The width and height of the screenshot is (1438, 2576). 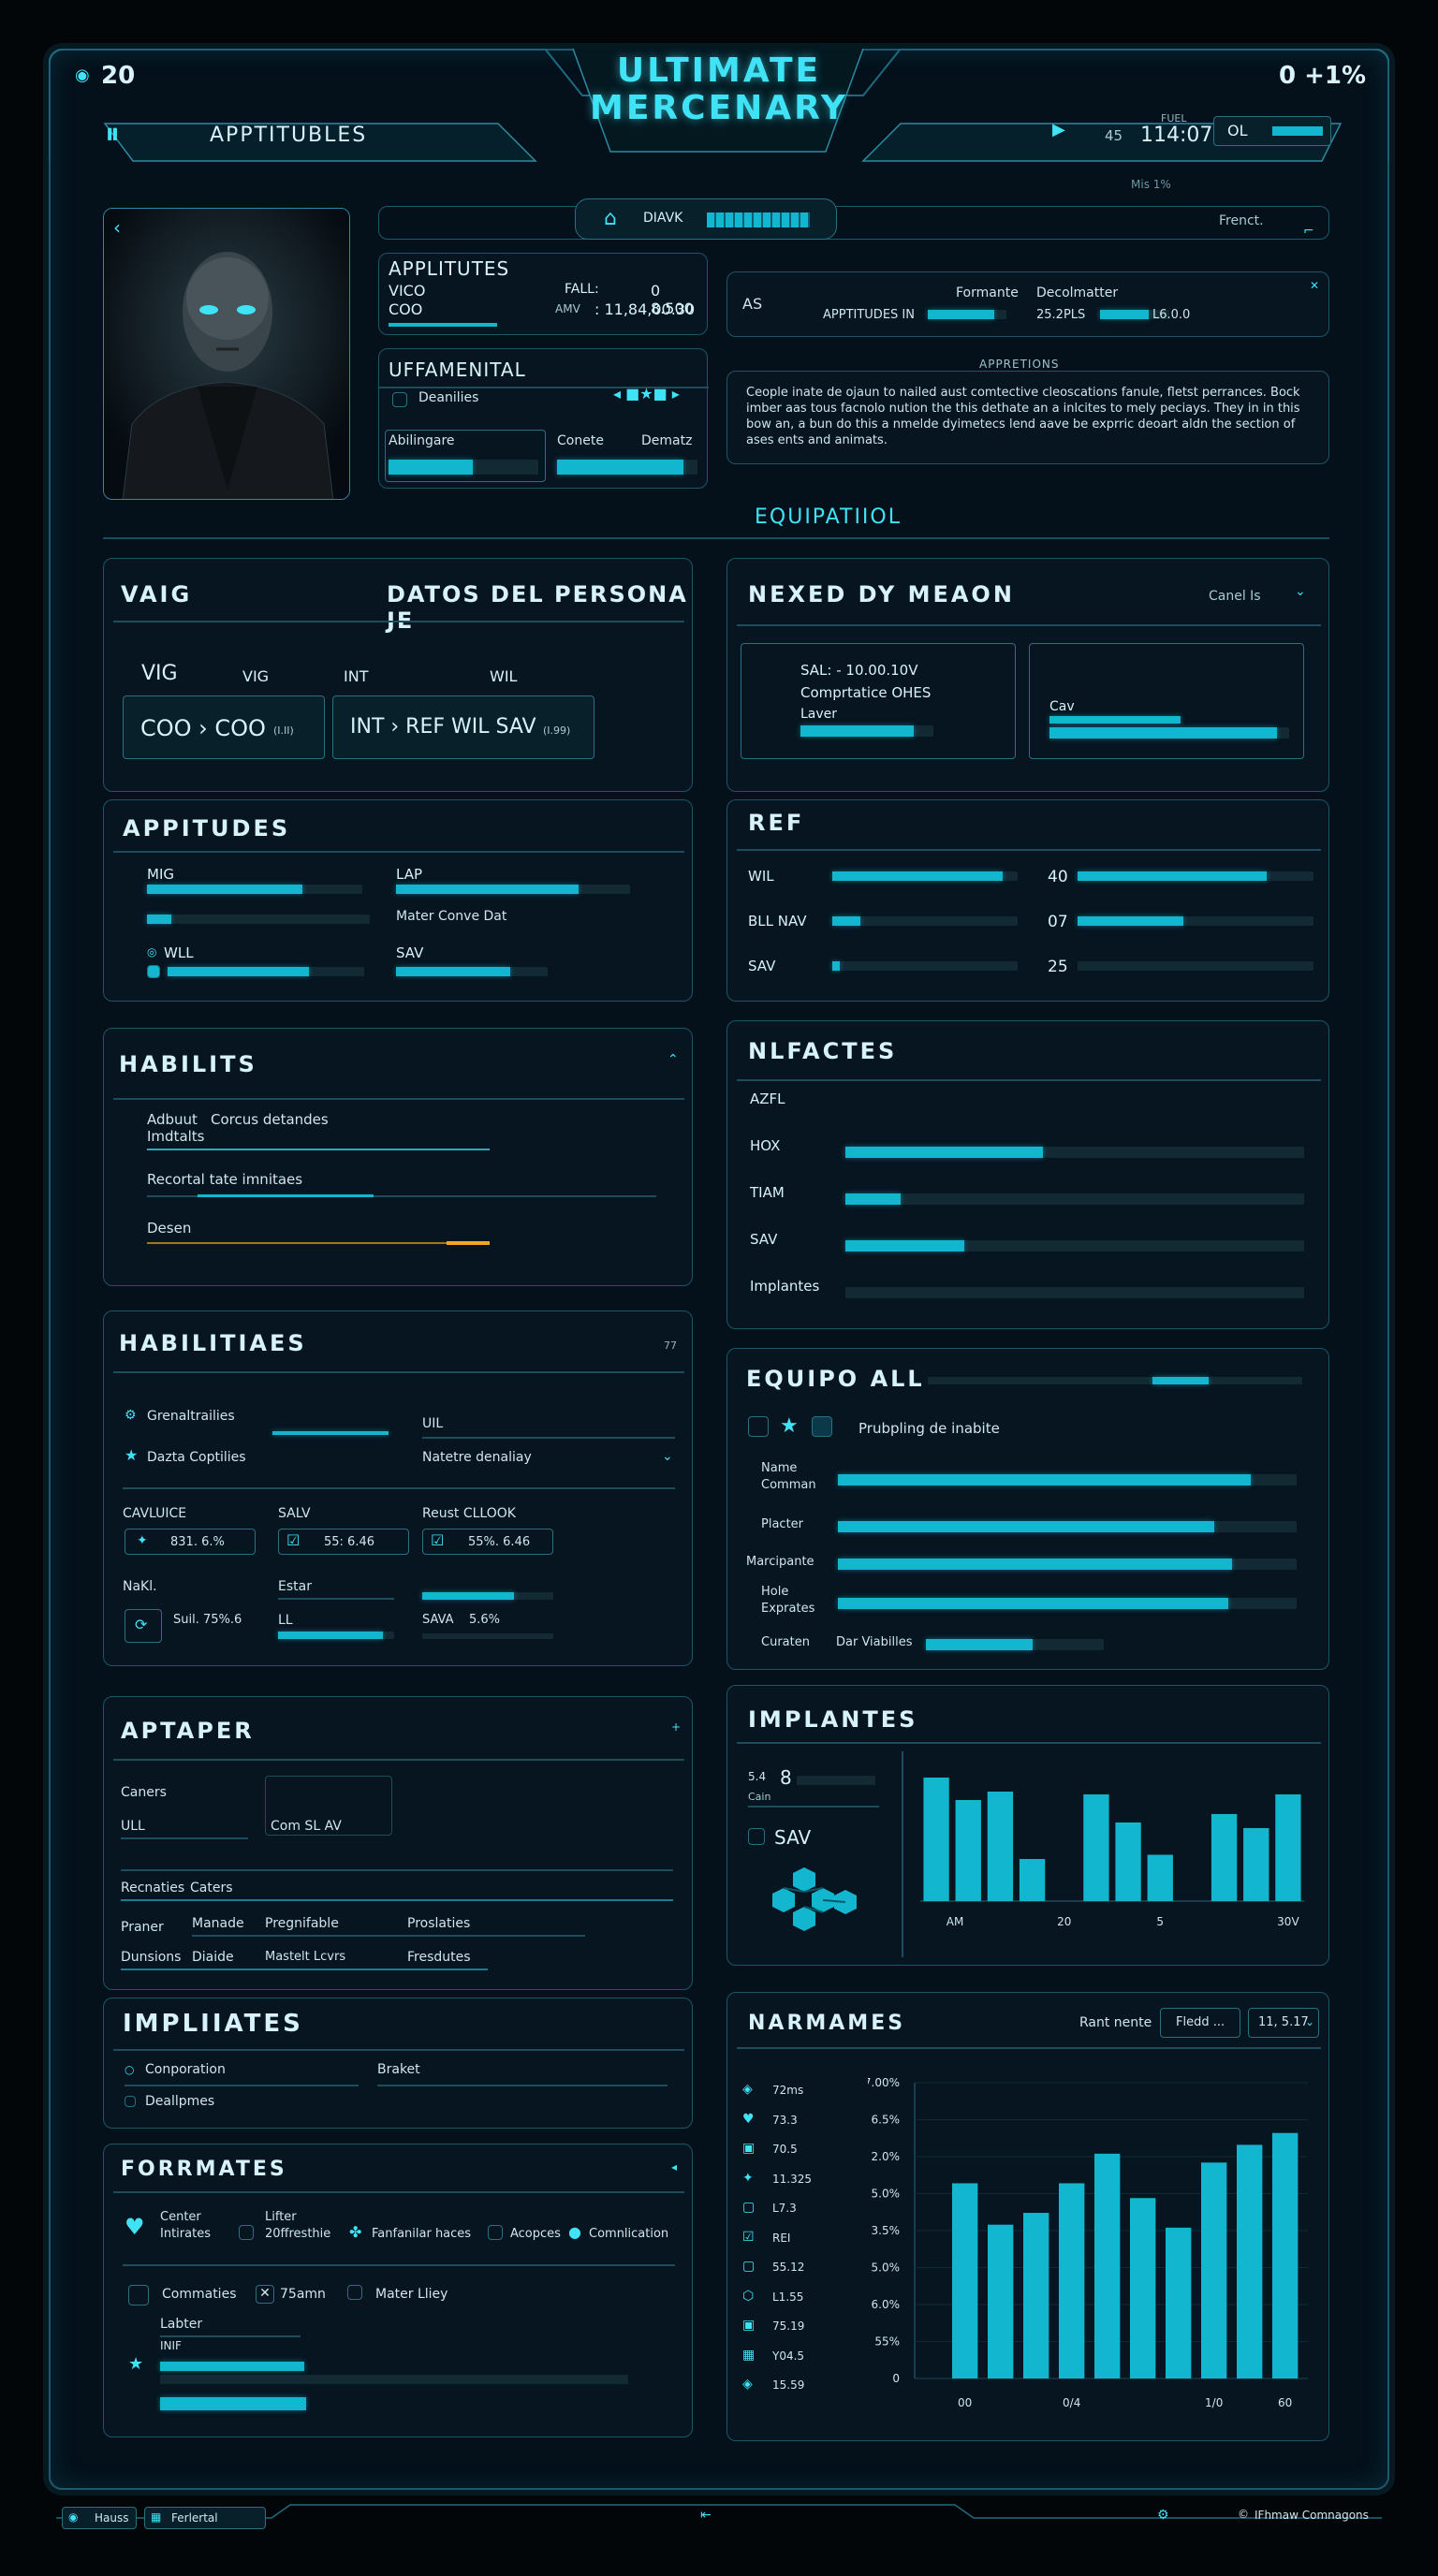 What do you see at coordinates (398, 2050) in the screenshot?
I see `impliiates-divider` at bounding box center [398, 2050].